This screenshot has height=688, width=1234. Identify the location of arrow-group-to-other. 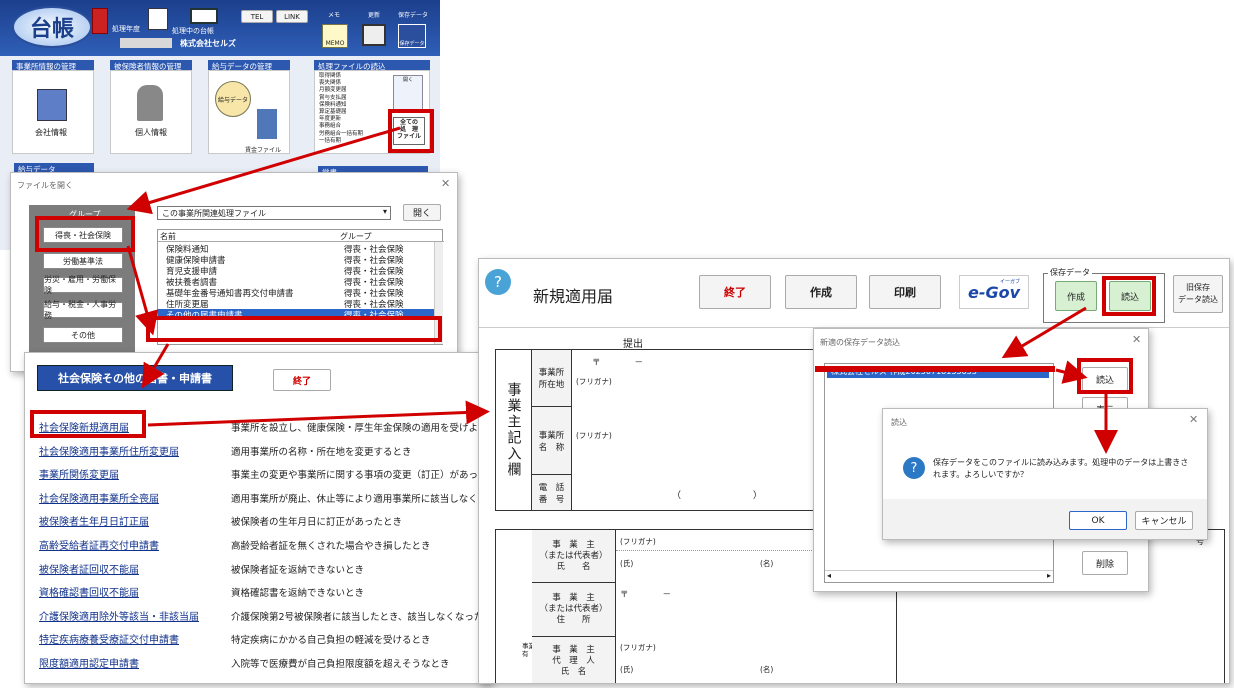
(142, 290).